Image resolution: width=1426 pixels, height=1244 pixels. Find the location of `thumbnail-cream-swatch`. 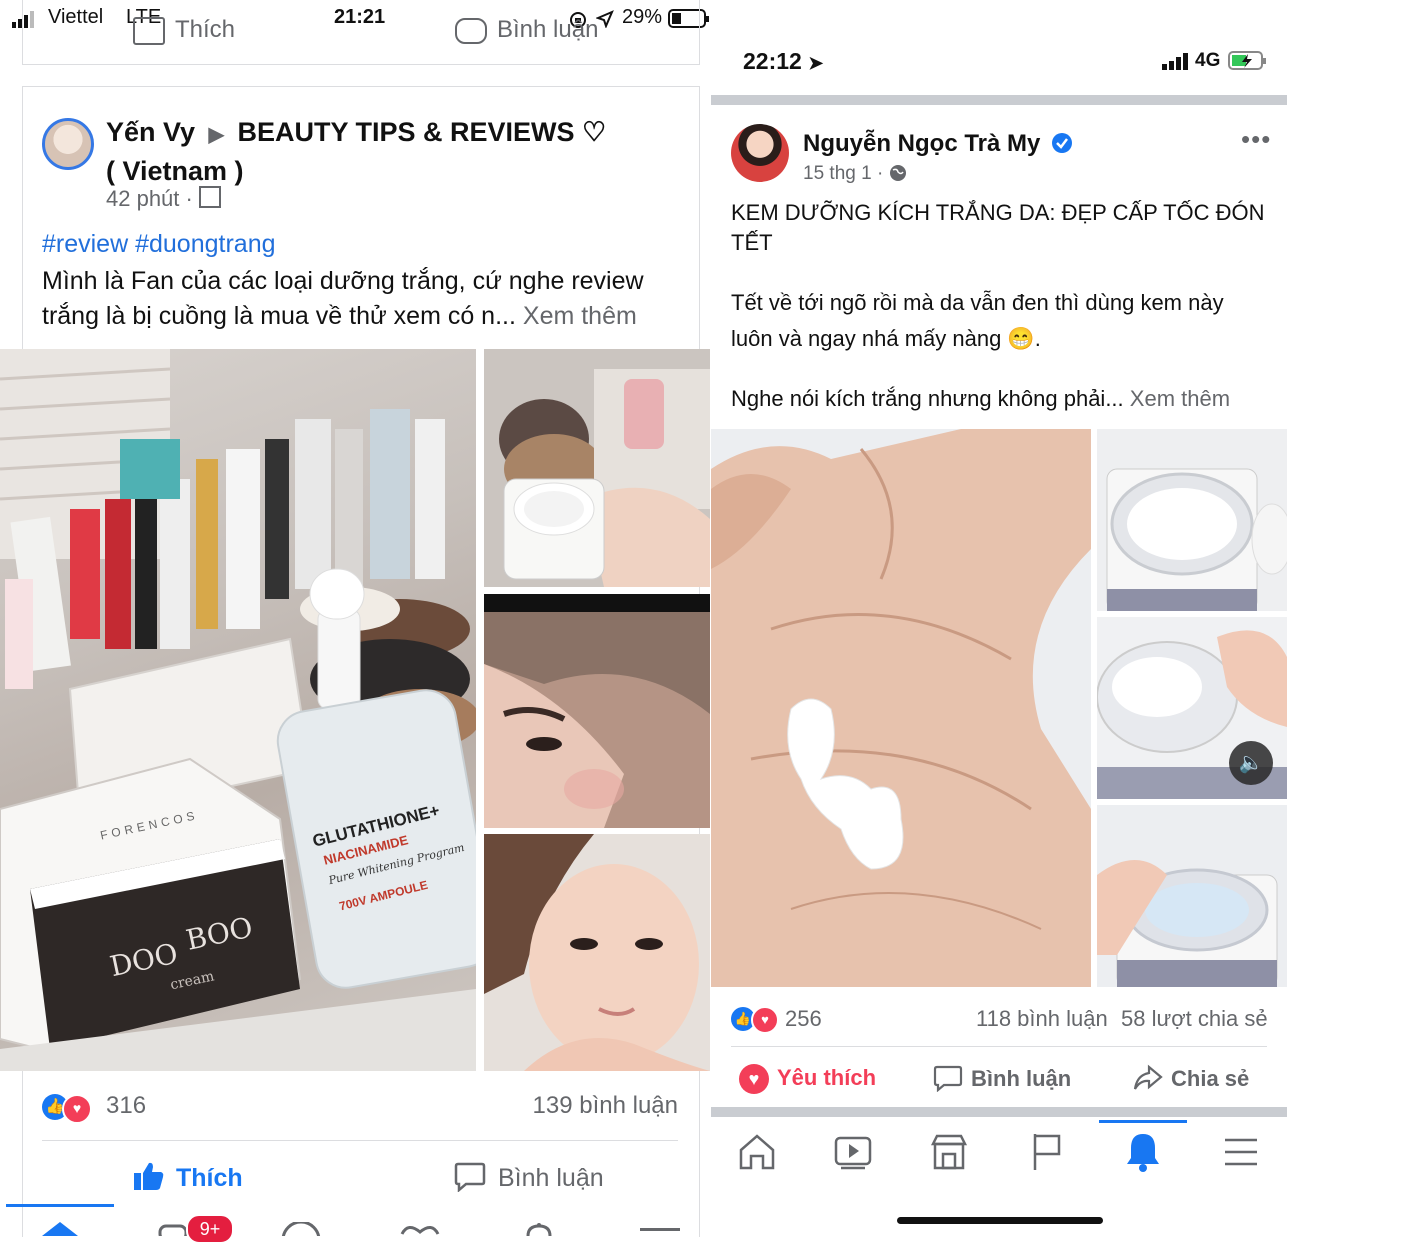

thumbnail-cream-swatch is located at coordinates (597, 468).